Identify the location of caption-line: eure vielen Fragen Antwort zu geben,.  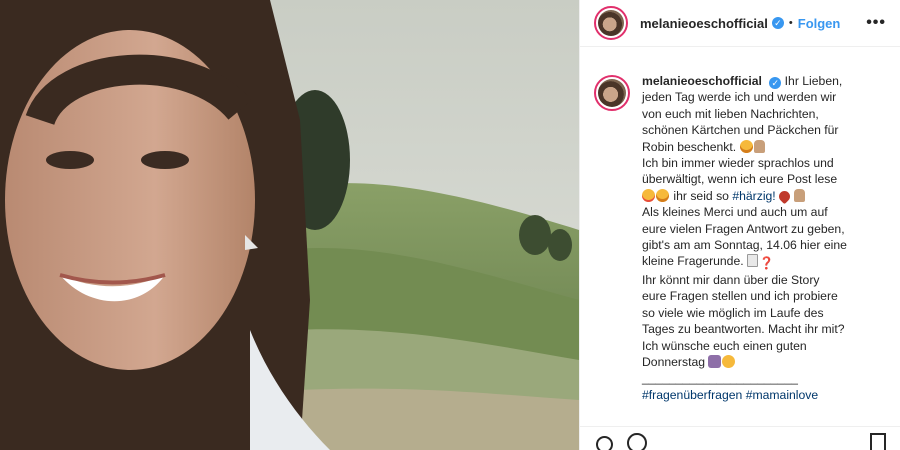
(743, 228).